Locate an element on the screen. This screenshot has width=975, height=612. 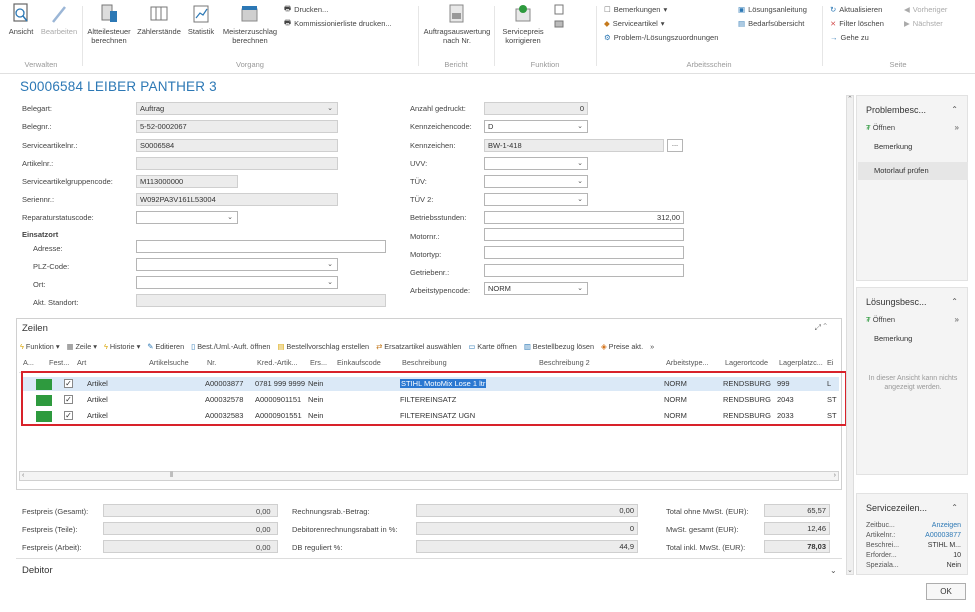
motornr-field is located at coordinates (584, 234).